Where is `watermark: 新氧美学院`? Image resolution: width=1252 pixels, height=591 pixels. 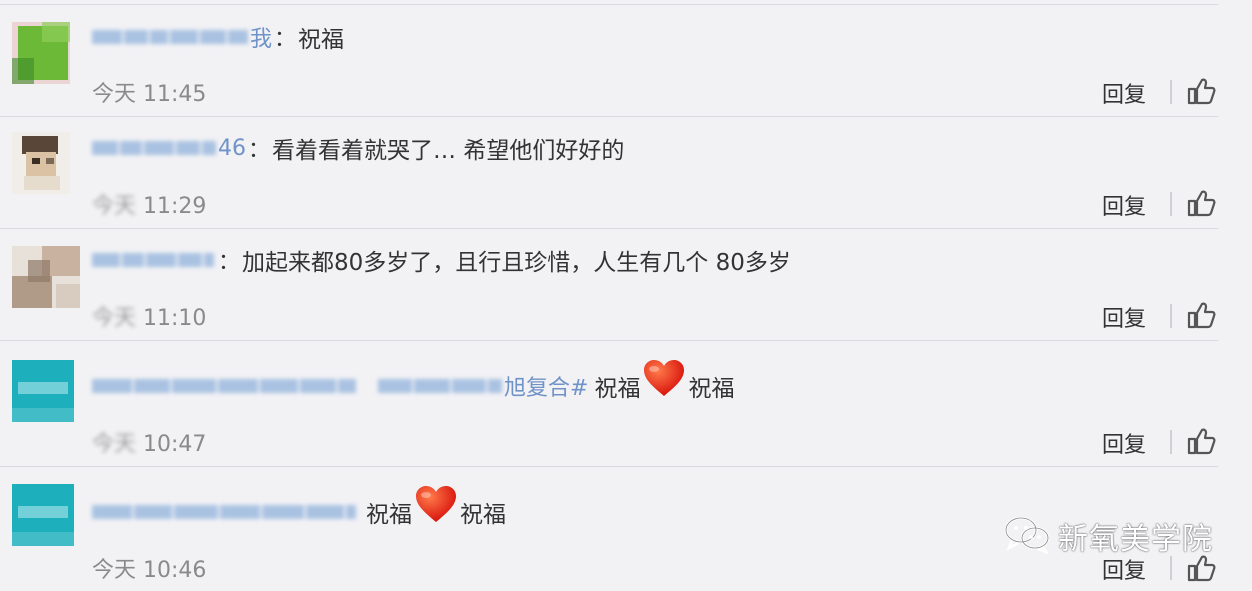
watermark: 新氧美学院 is located at coordinates (1107, 536).